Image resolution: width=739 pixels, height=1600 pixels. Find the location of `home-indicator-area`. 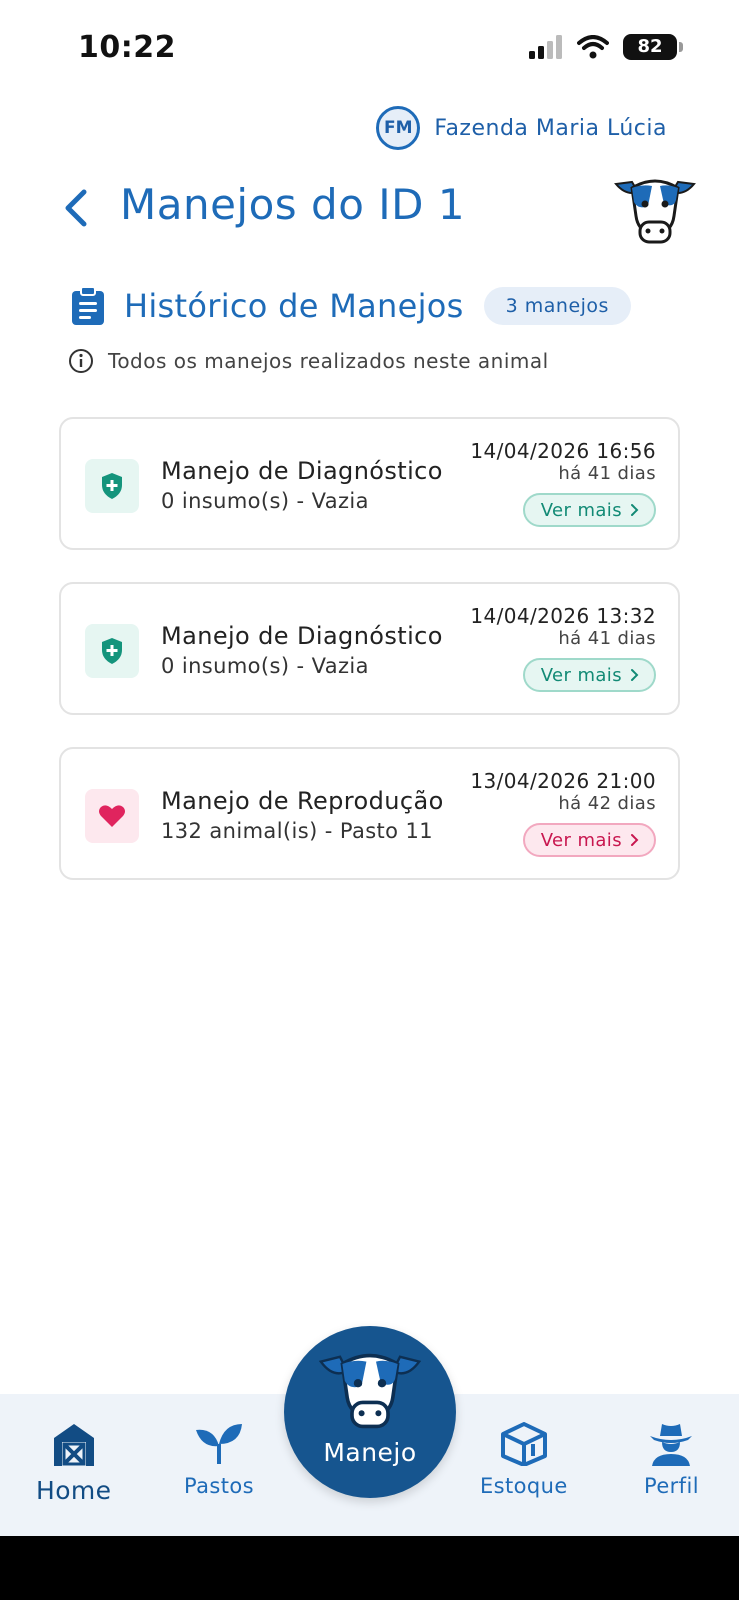

home-indicator-area is located at coordinates (369, 1568).